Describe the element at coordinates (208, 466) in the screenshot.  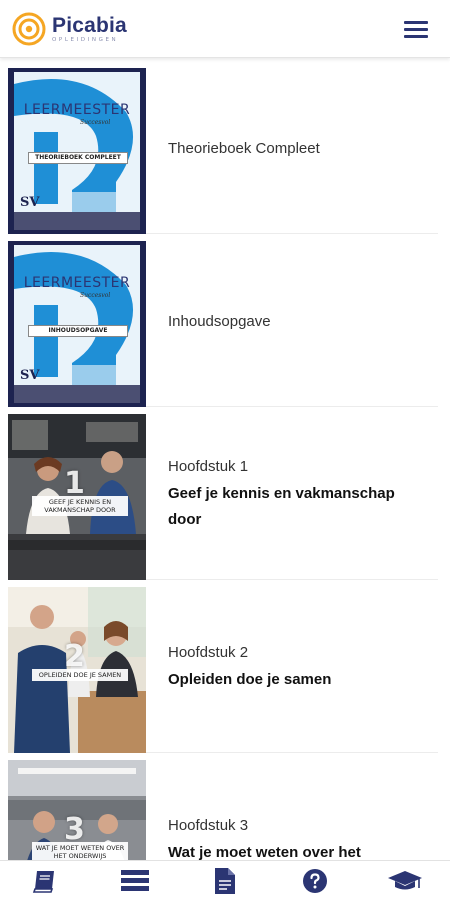
I see `item-title: Hoofdstuk 1` at that location.